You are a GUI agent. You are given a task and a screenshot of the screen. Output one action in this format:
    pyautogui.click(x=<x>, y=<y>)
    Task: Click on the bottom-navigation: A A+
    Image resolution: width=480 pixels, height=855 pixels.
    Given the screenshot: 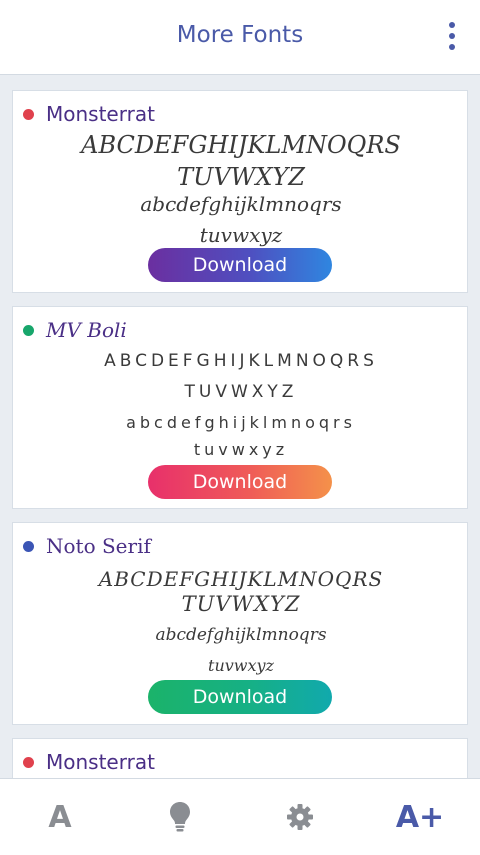 What is the action you would take?
    pyautogui.click(x=240, y=816)
    